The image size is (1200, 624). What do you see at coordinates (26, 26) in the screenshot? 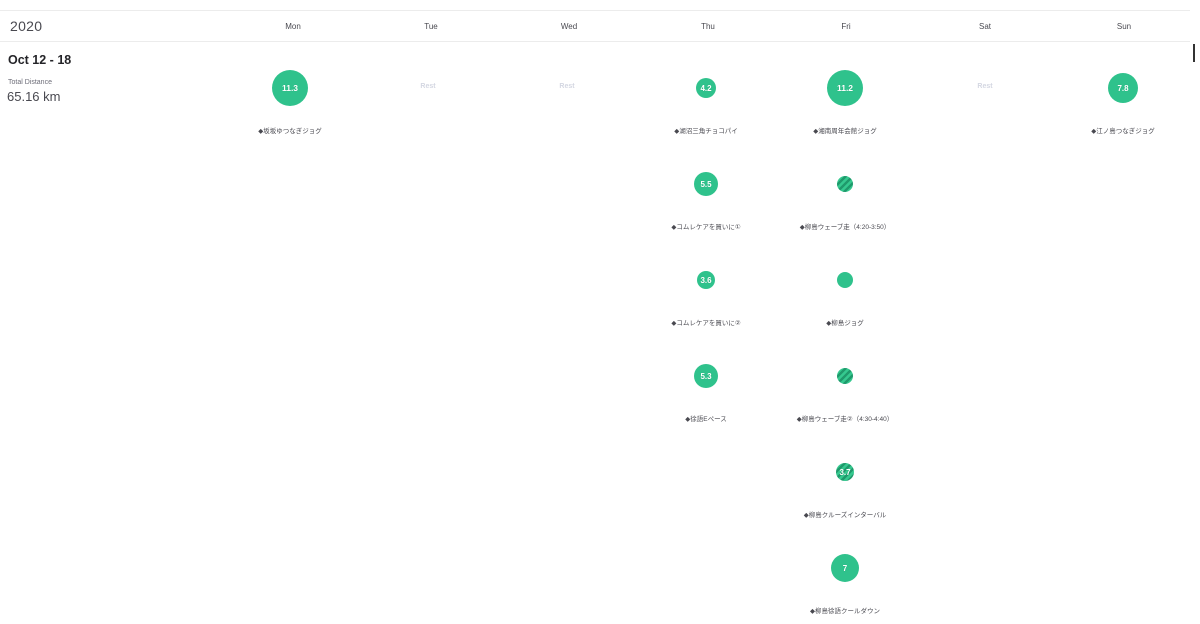
I see `year-label: 2020` at bounding box center [26, 26].